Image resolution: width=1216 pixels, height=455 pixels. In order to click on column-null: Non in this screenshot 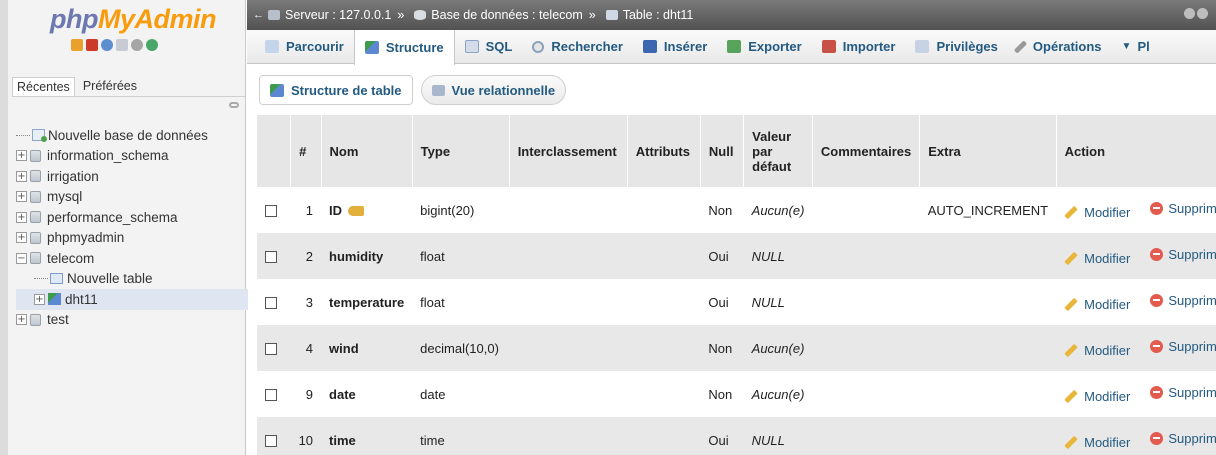, I will do `click(722, 348)`.